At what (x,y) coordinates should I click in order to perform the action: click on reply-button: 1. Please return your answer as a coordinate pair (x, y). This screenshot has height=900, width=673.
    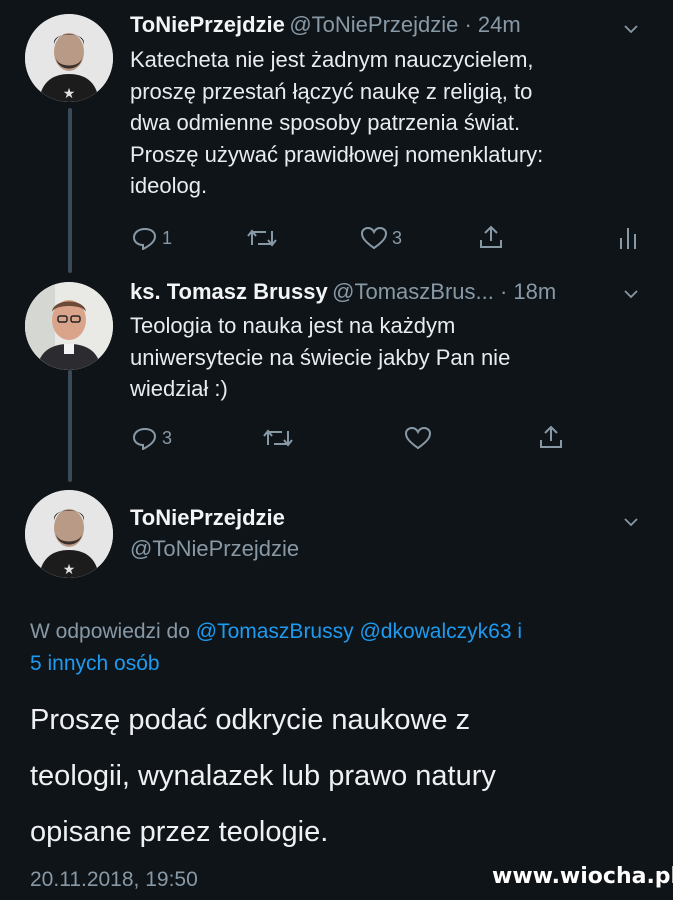
    Looking at the image, I should click on (152, 238).